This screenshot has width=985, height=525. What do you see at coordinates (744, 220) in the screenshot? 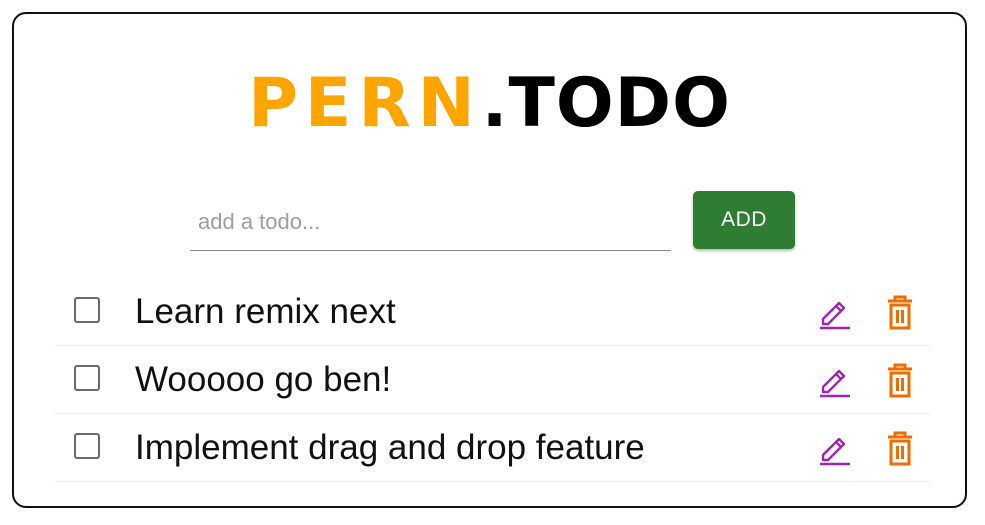
I see `add-button: ADD` at bounding box center [744, 220].